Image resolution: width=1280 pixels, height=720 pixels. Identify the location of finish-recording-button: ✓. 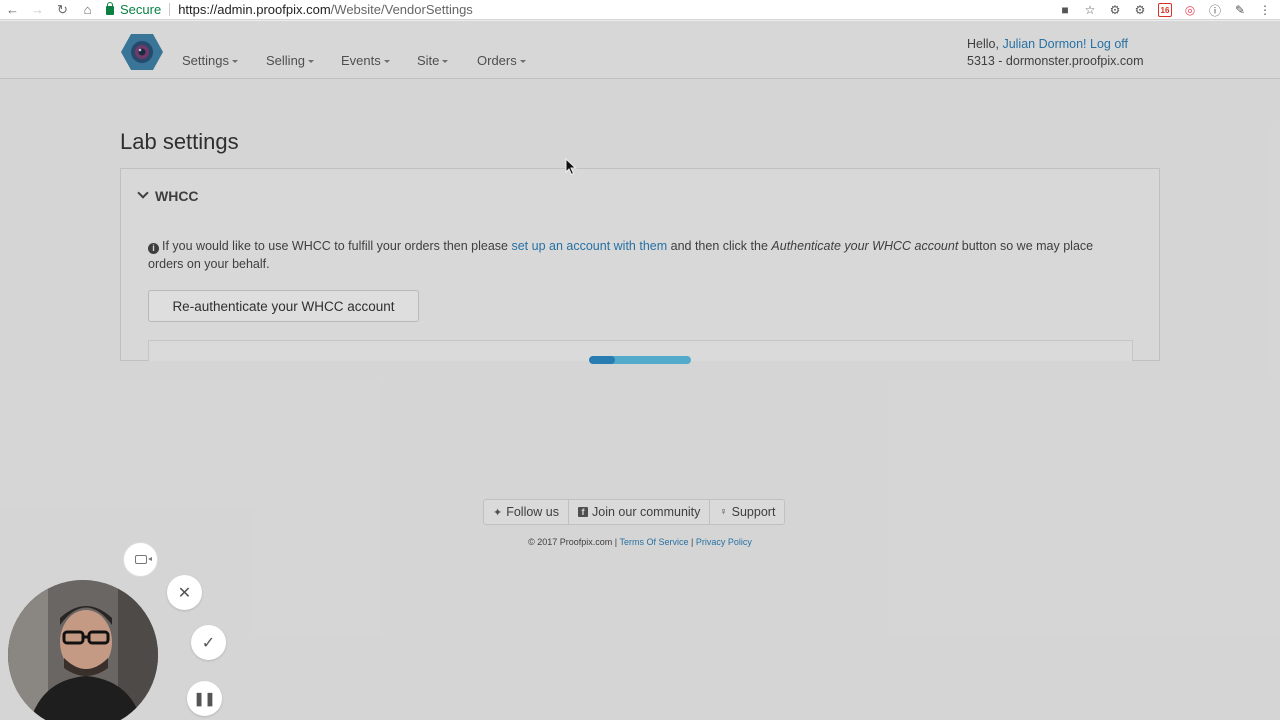
(208, 642).